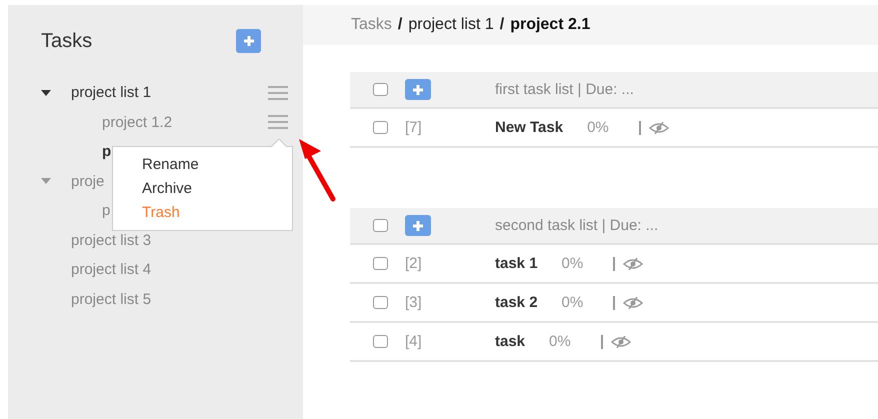  Describe the element at coordinates (46, 93) in the screenshot. I see `caret-icon` at that location.